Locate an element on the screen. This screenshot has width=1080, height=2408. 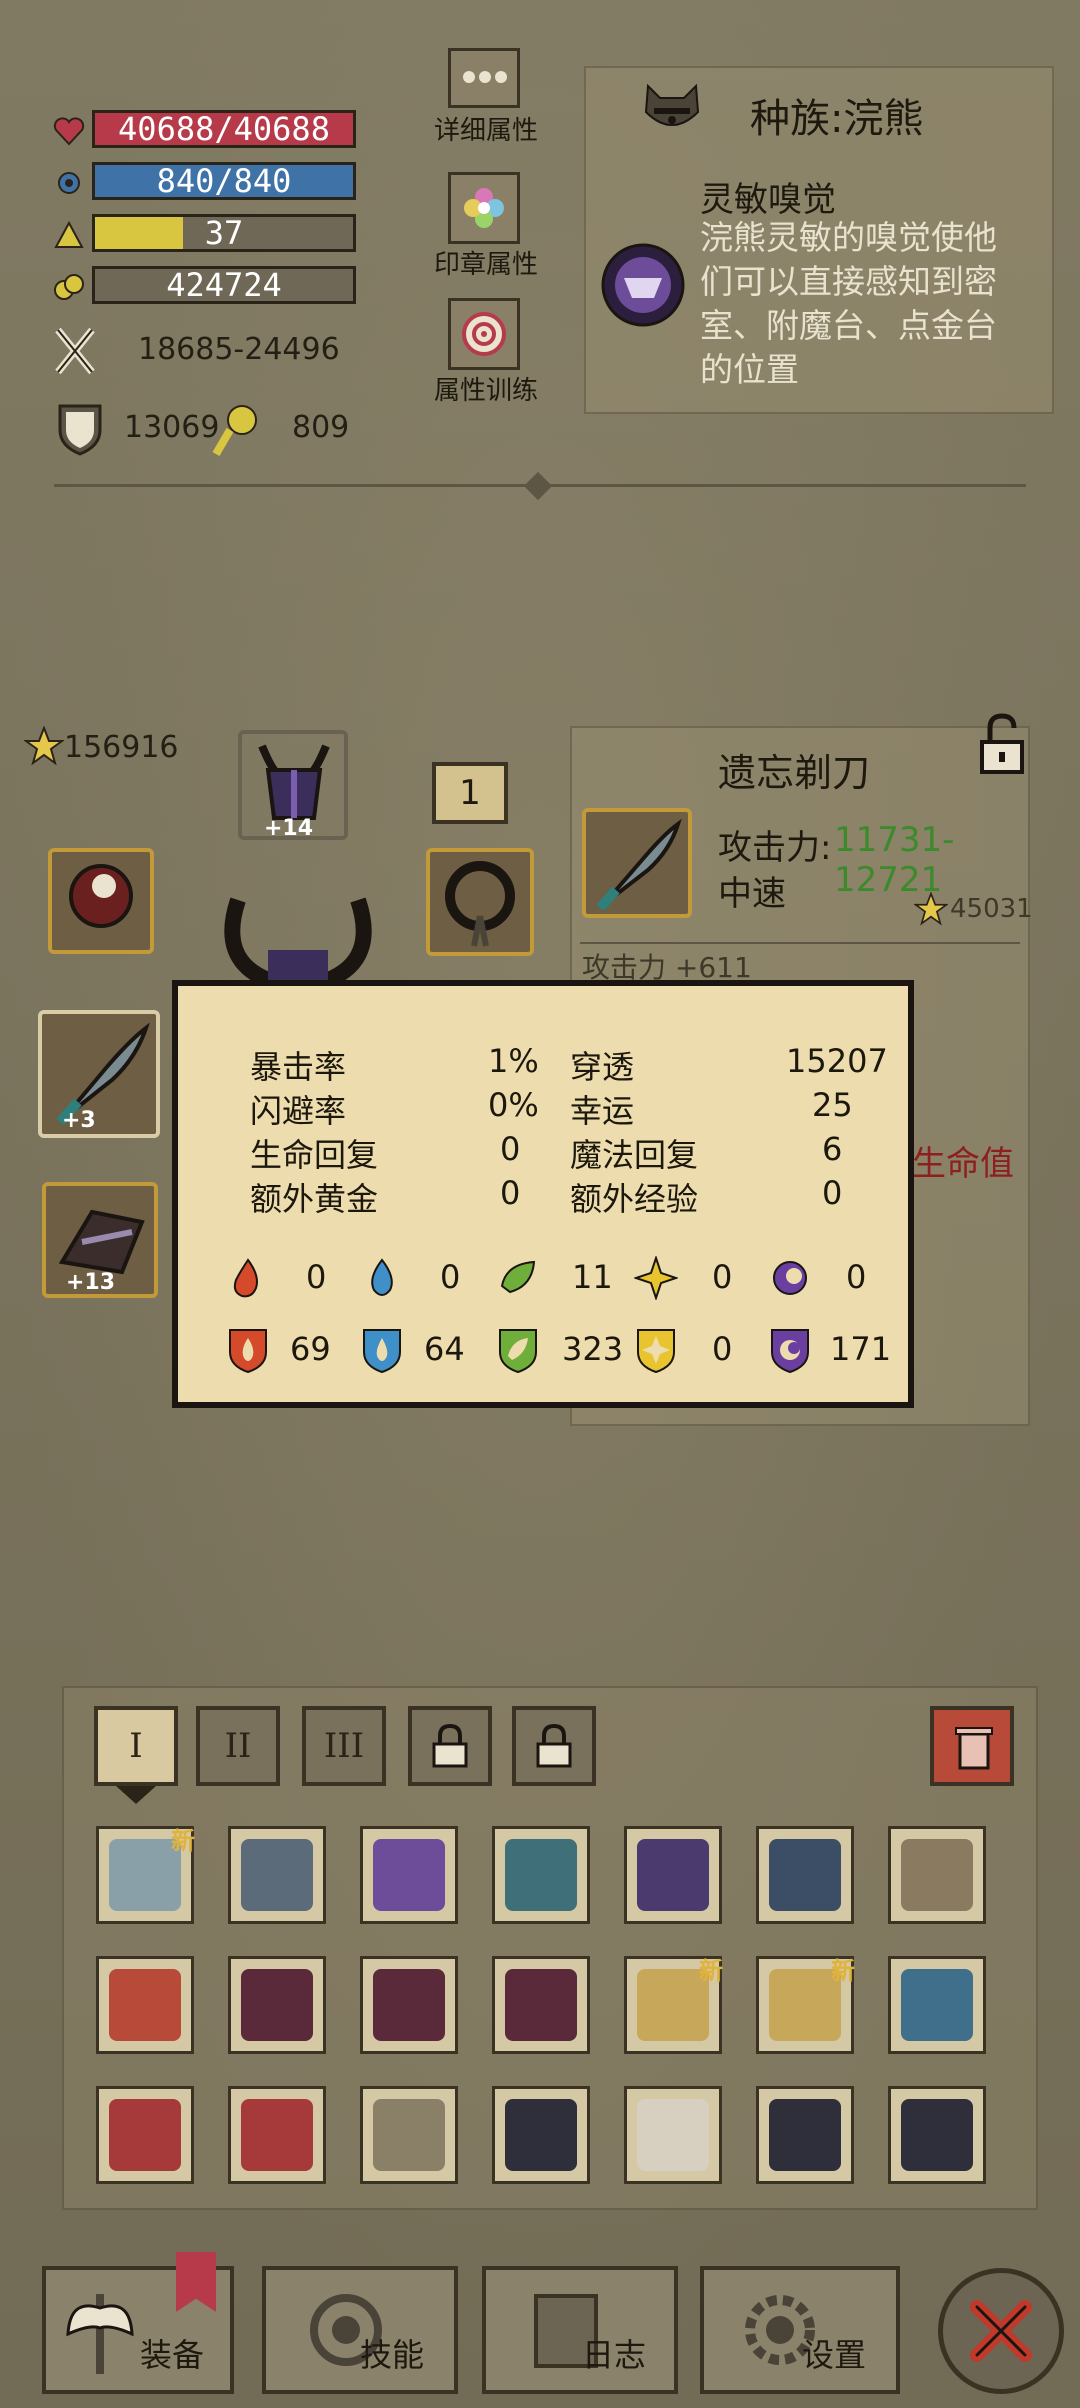
shield-icon is located at coordinates (80, 430).